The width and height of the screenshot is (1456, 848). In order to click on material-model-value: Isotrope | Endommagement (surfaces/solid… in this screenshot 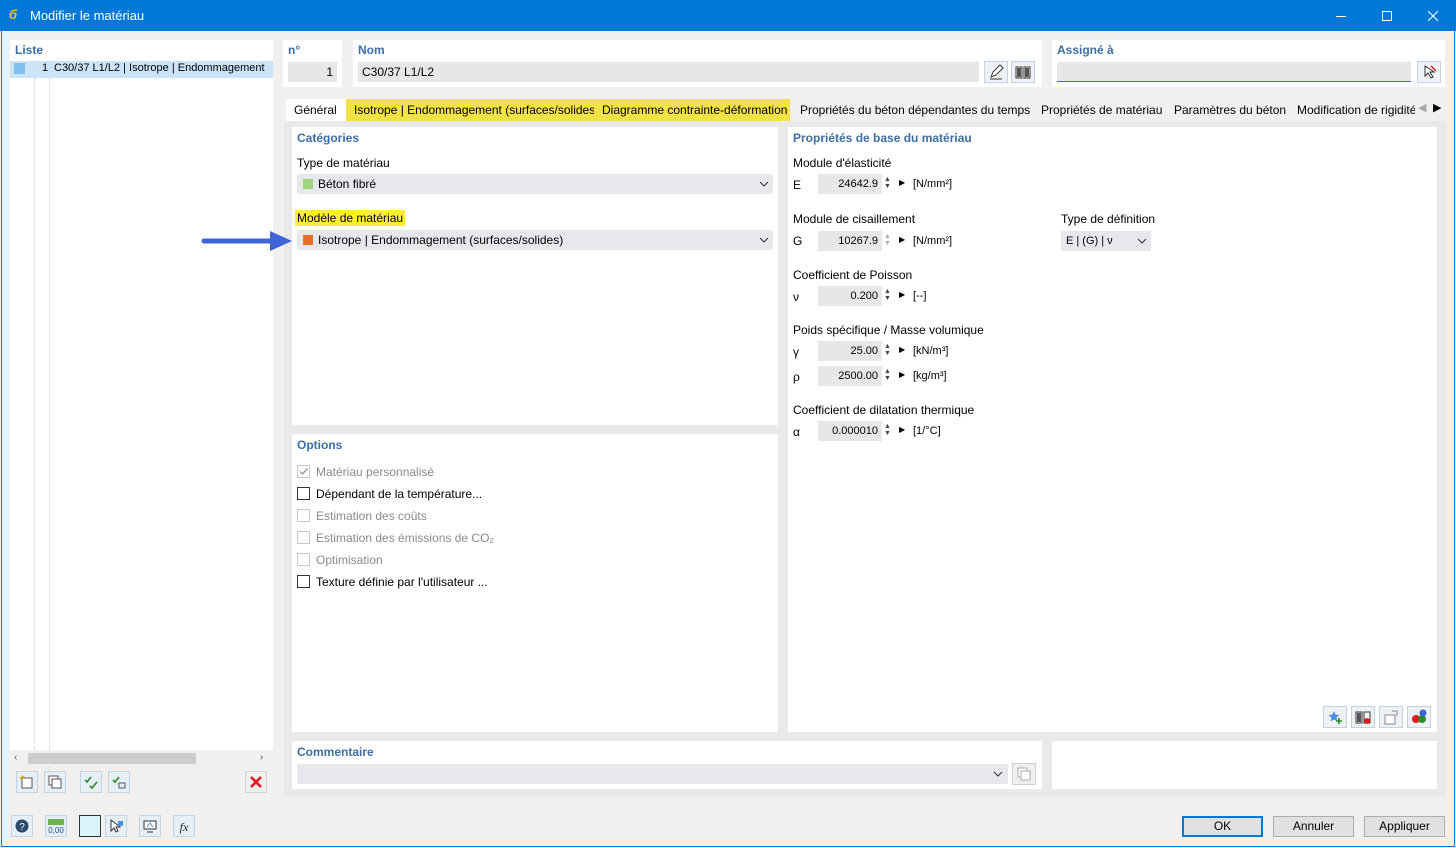, I will do `click(441, 240)`.